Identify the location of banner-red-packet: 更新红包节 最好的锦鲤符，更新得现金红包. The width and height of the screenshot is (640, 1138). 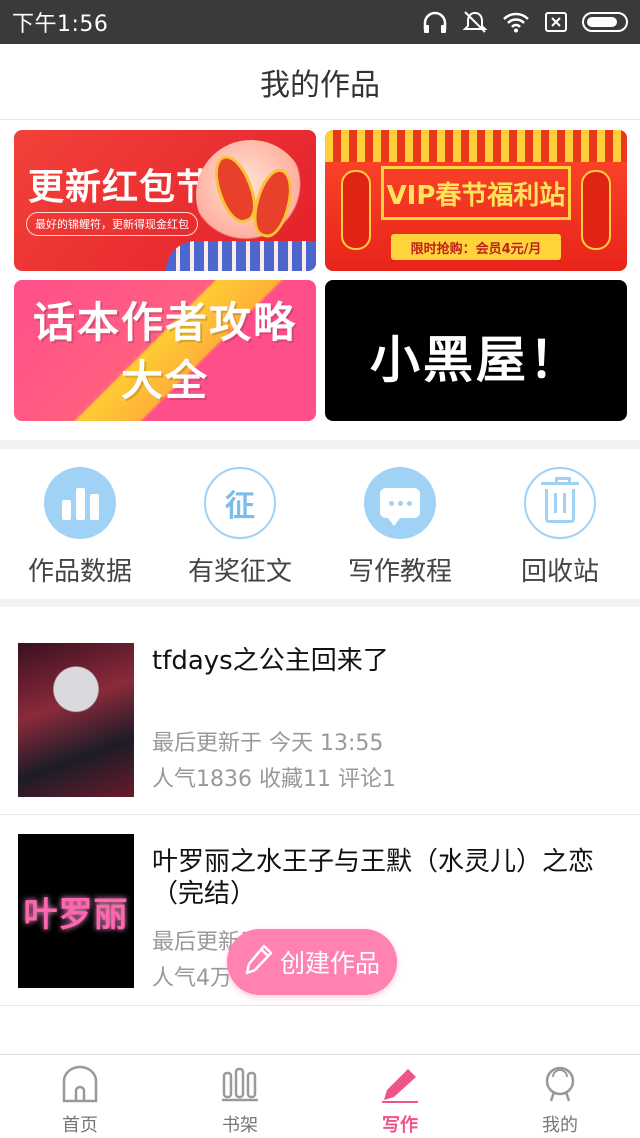
(165, 200).